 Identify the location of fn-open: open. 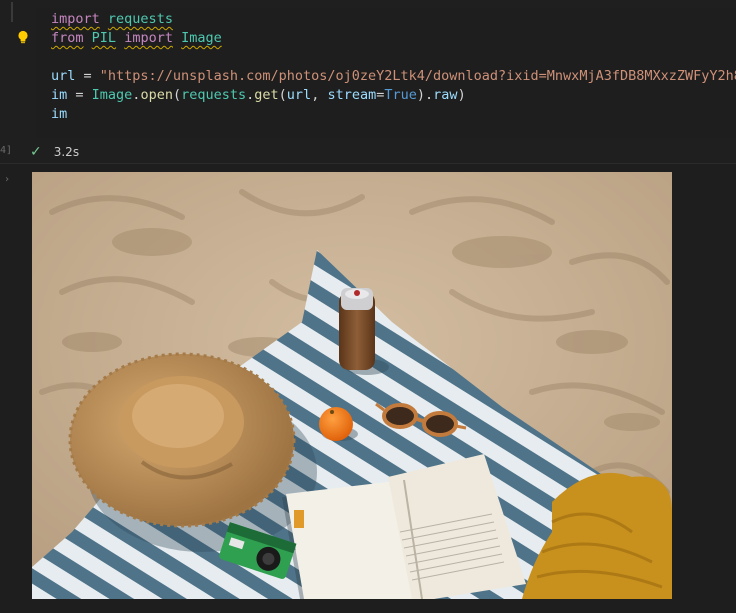
(156, 95).